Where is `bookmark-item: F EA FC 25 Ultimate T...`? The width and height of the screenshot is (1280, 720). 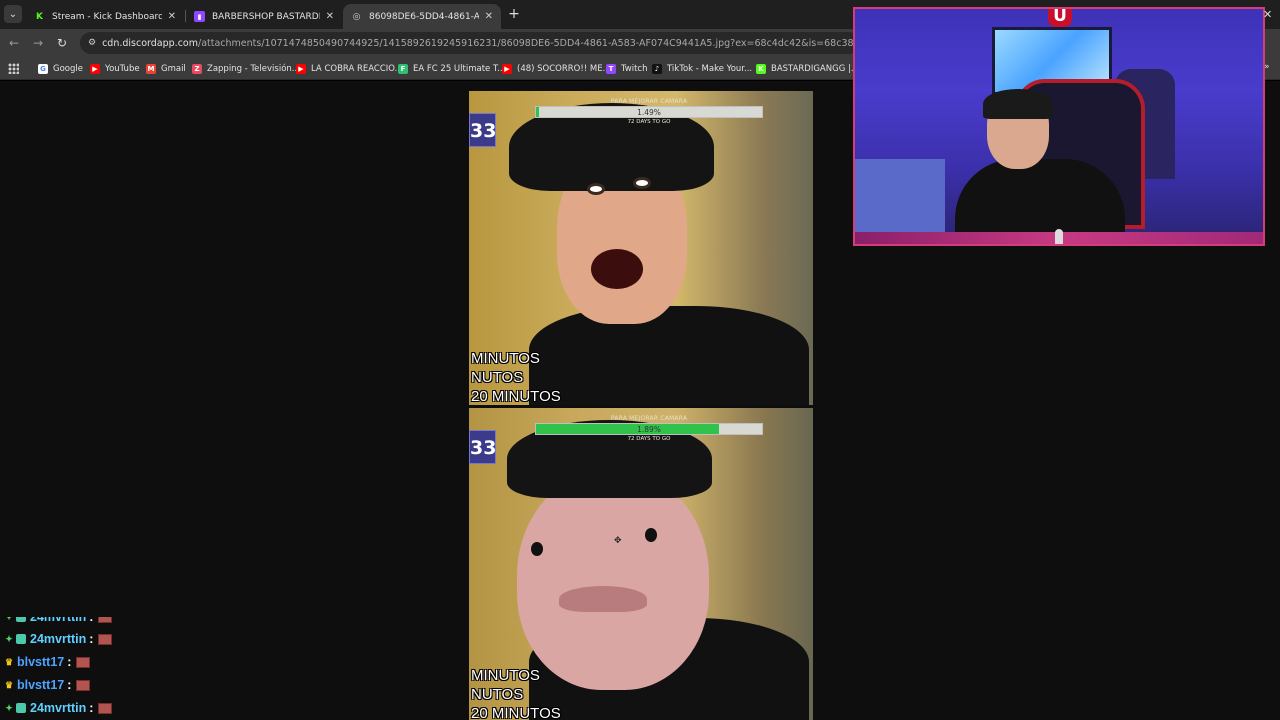 bookmark-item: F EA FC 25 Ultimate T... is located at coordinates (451, 69).